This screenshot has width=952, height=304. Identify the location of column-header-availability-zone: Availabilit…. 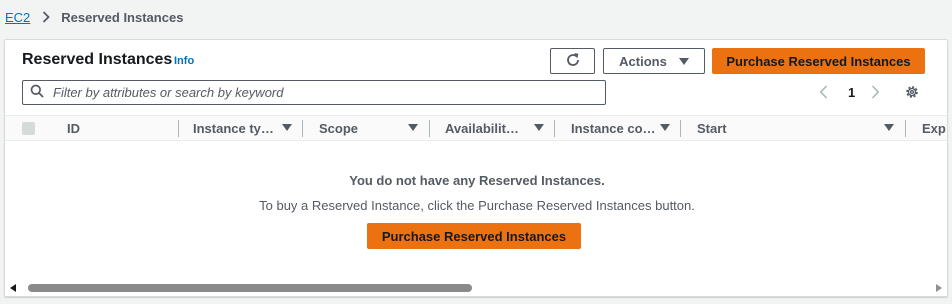
(482, 128).